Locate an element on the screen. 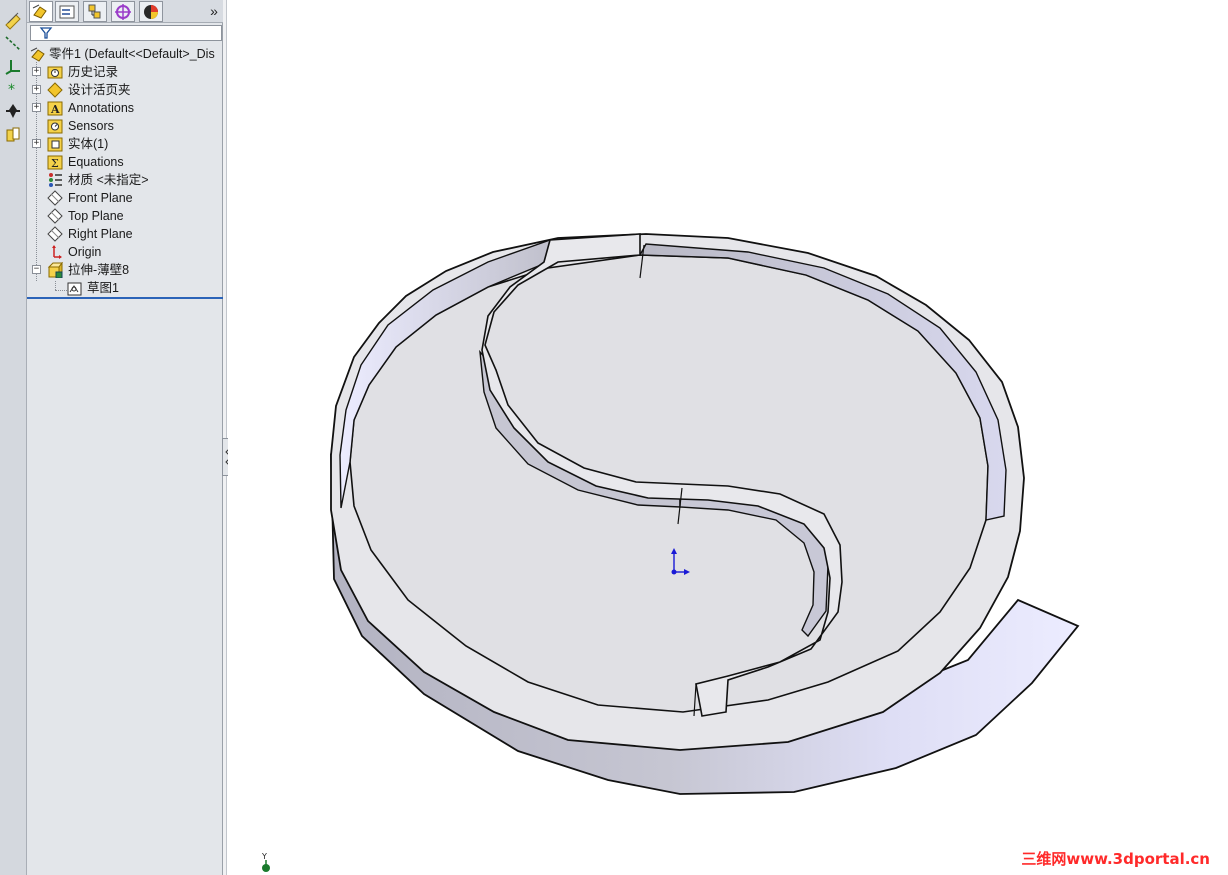 This screenshot has width=1228, height=875. annotations-icon: A is located at coordinates (55, 108).